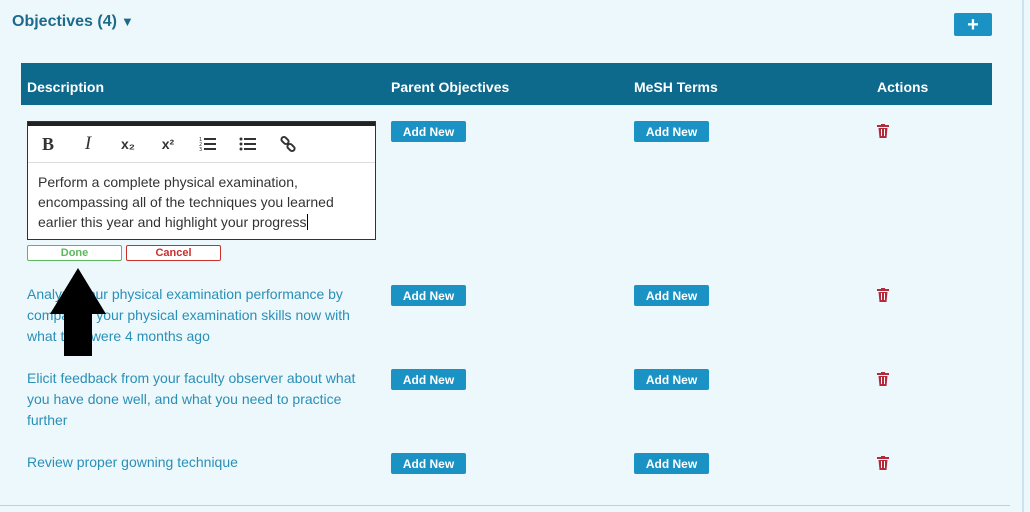 The width and height of the screenshot is (1030, 512). What do you see at coordinates (128, 144) in the screenshot?
I see `subscript-icon: x₂` at bounding box center [128, 144].